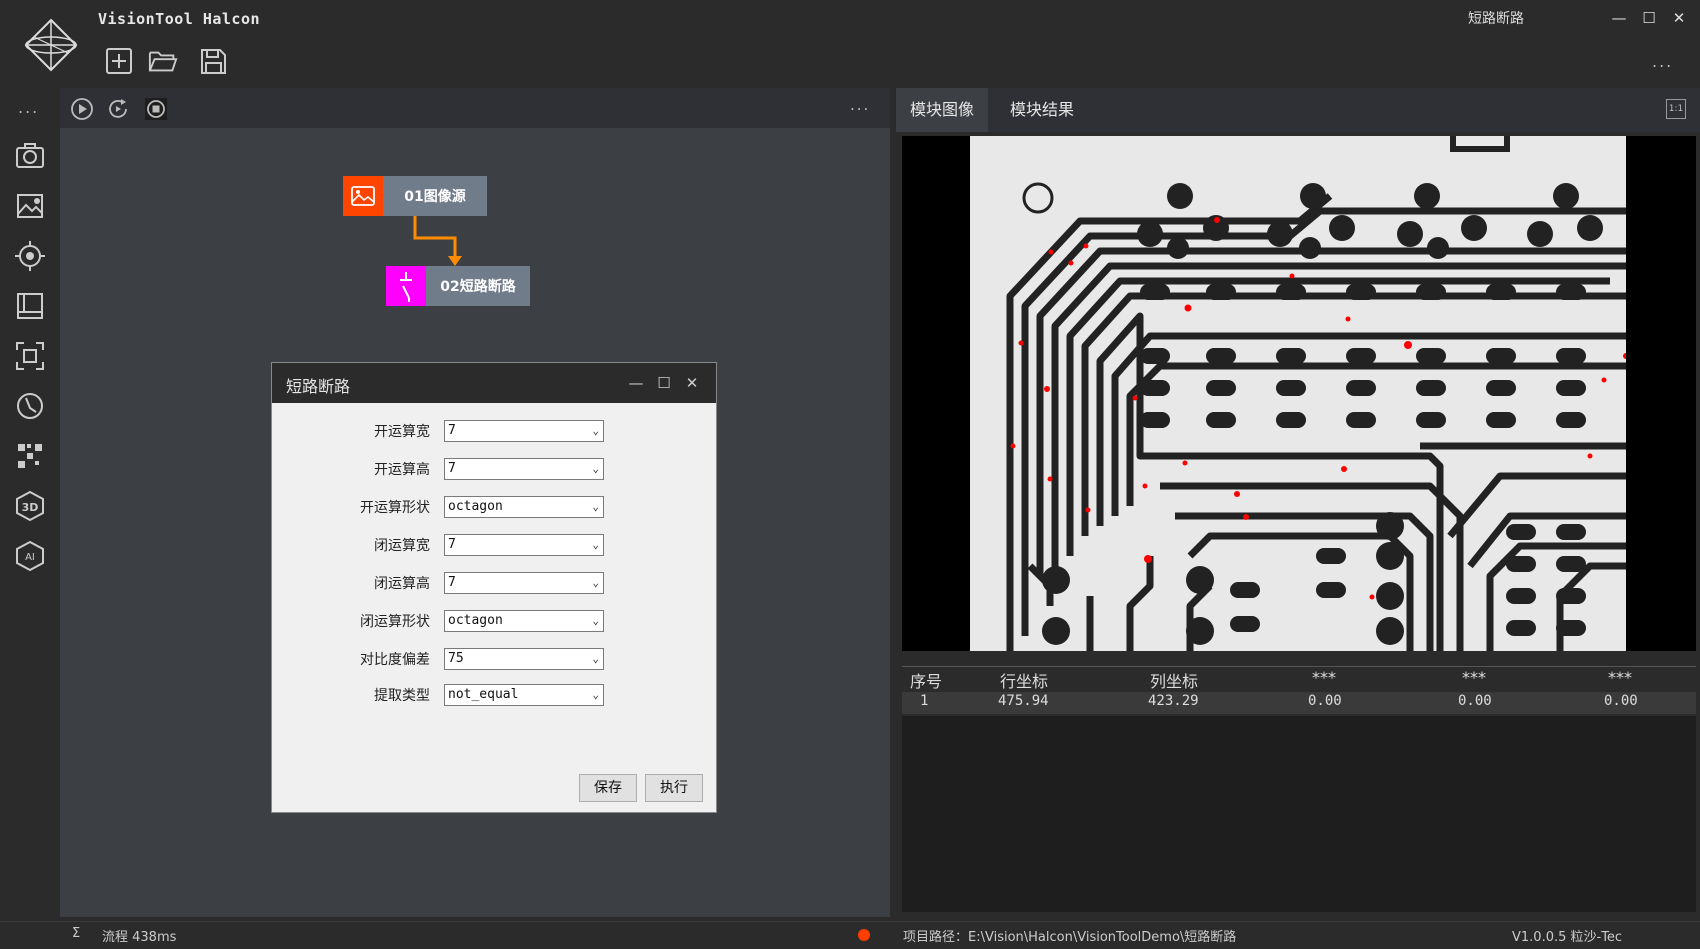 The height and width of the screenshot is (949, 1700). What do you see at coordinates (139, 937) in the screenshot?
I see `status-flow-time: 流程 438ms` at bounding box center [139, 937].